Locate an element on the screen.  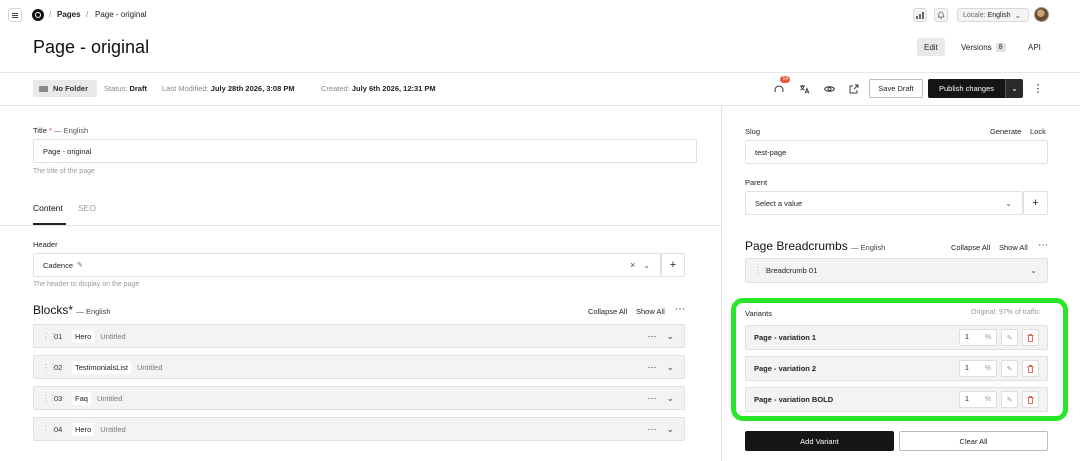
avatar is located at coordinates (1041, 14).